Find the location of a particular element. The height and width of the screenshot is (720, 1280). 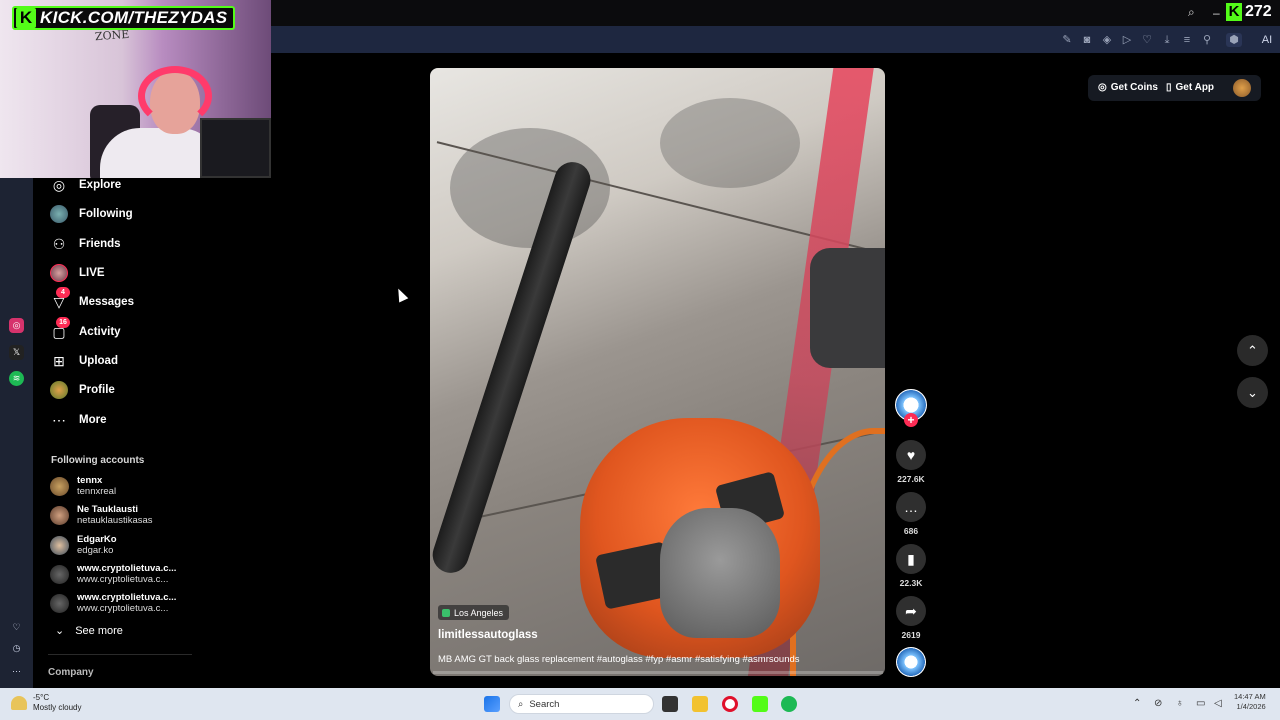

system-clock: 14:47 AM 1/4/2026 is located at coordinates (1250, 702).